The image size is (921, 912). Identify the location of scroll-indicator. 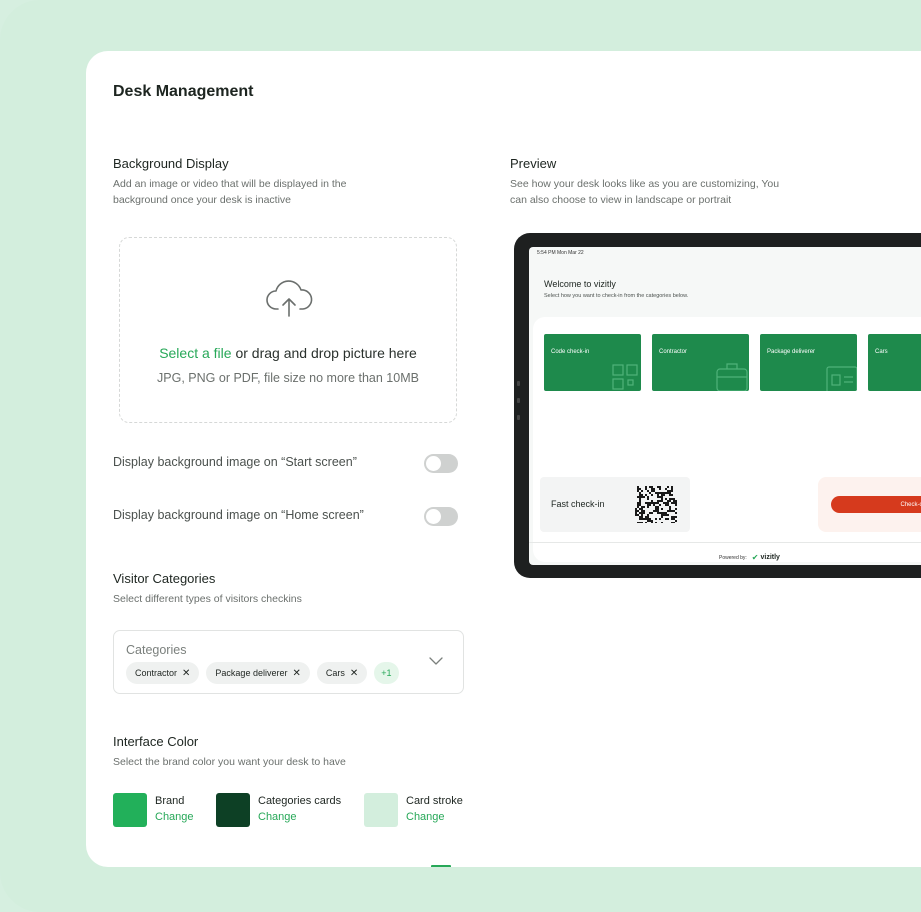
(441, 866).